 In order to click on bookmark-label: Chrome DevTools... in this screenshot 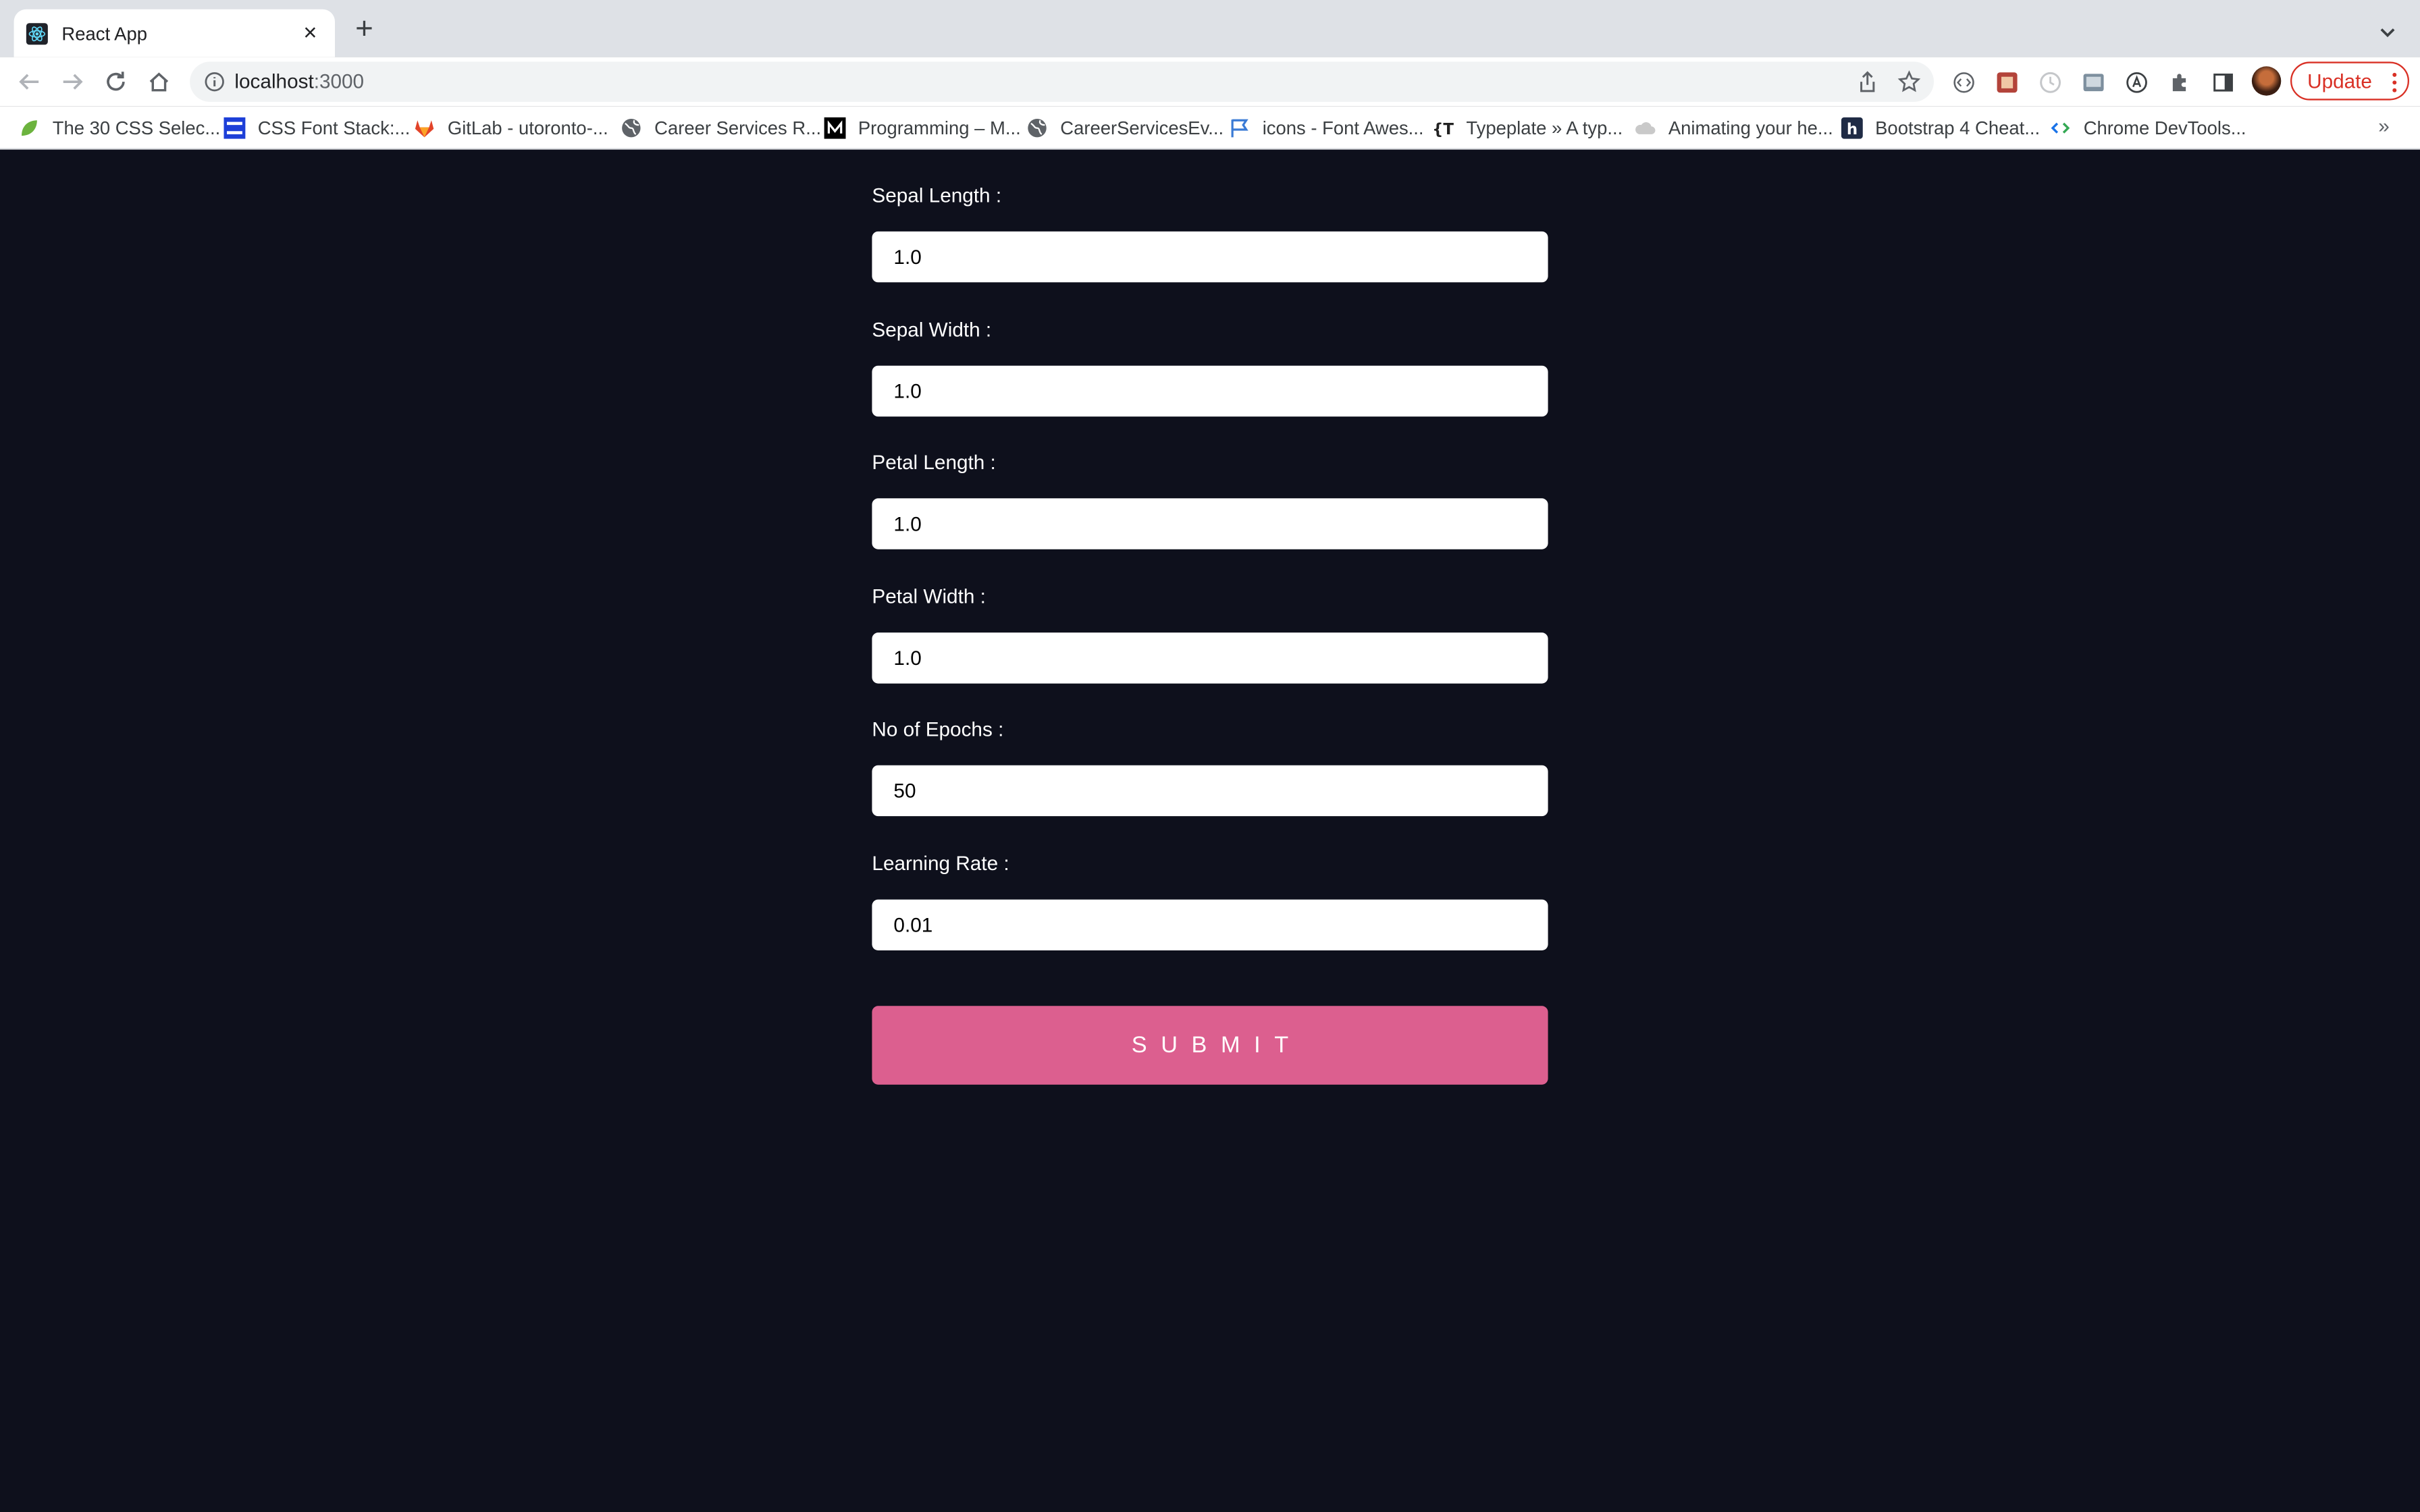, I will do `click(2164, 128)`.